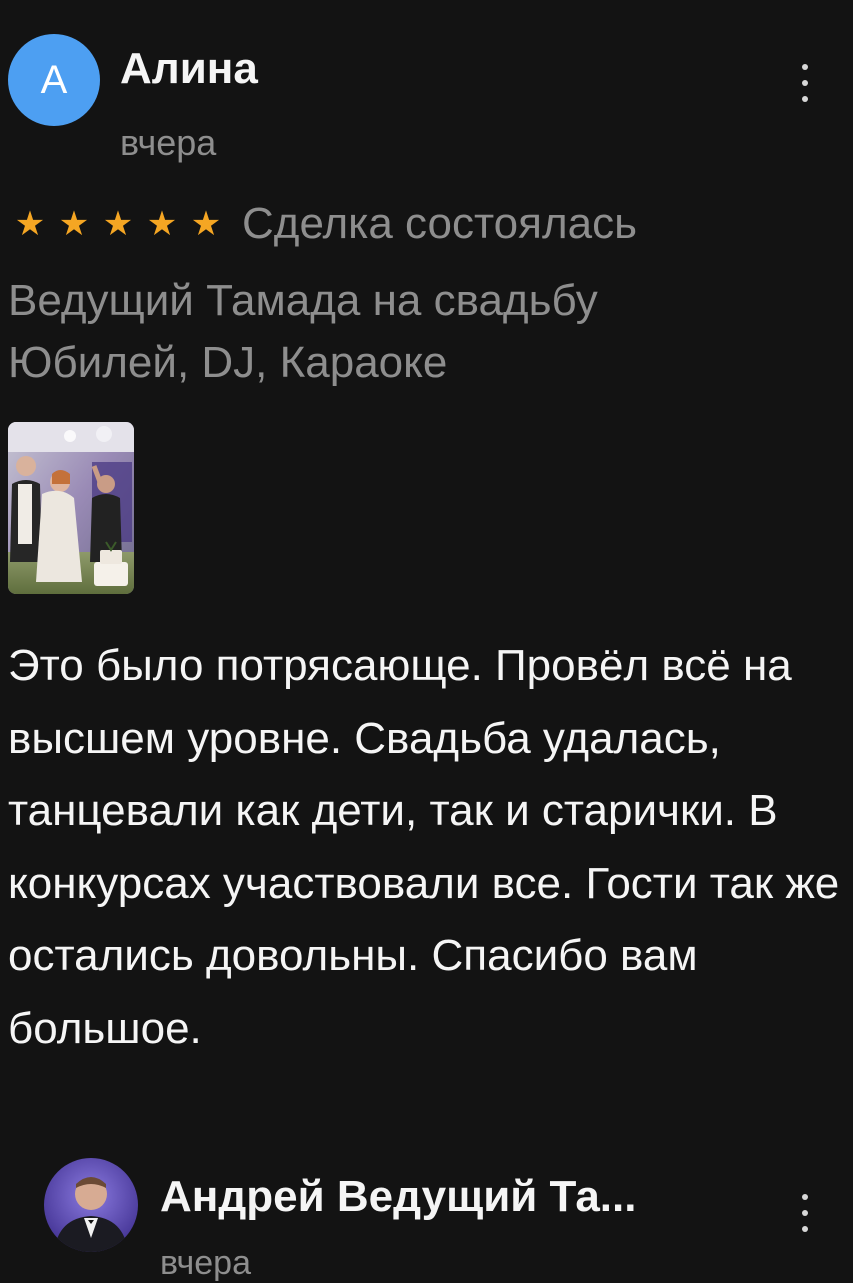 This screenshot has height=1283, width=853. Describe the element at coordinates (426, 104) in the screenshot. I see `review-header: А Алина вчера` at that location.